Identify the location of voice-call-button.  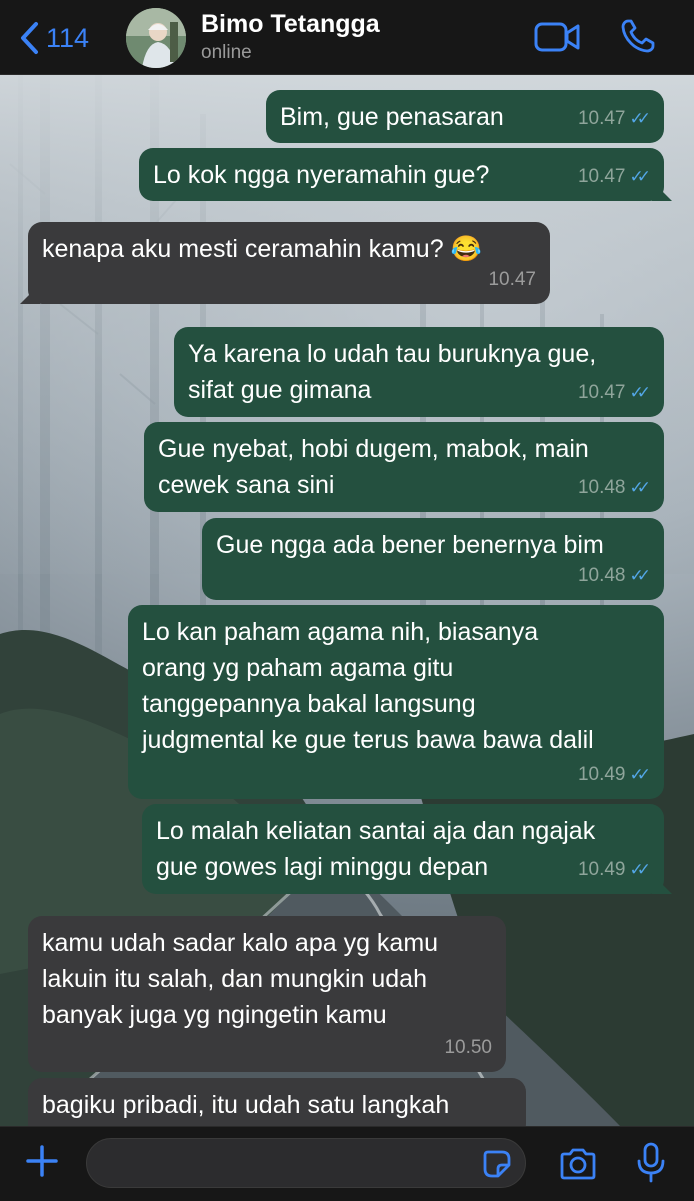
(638, 38).